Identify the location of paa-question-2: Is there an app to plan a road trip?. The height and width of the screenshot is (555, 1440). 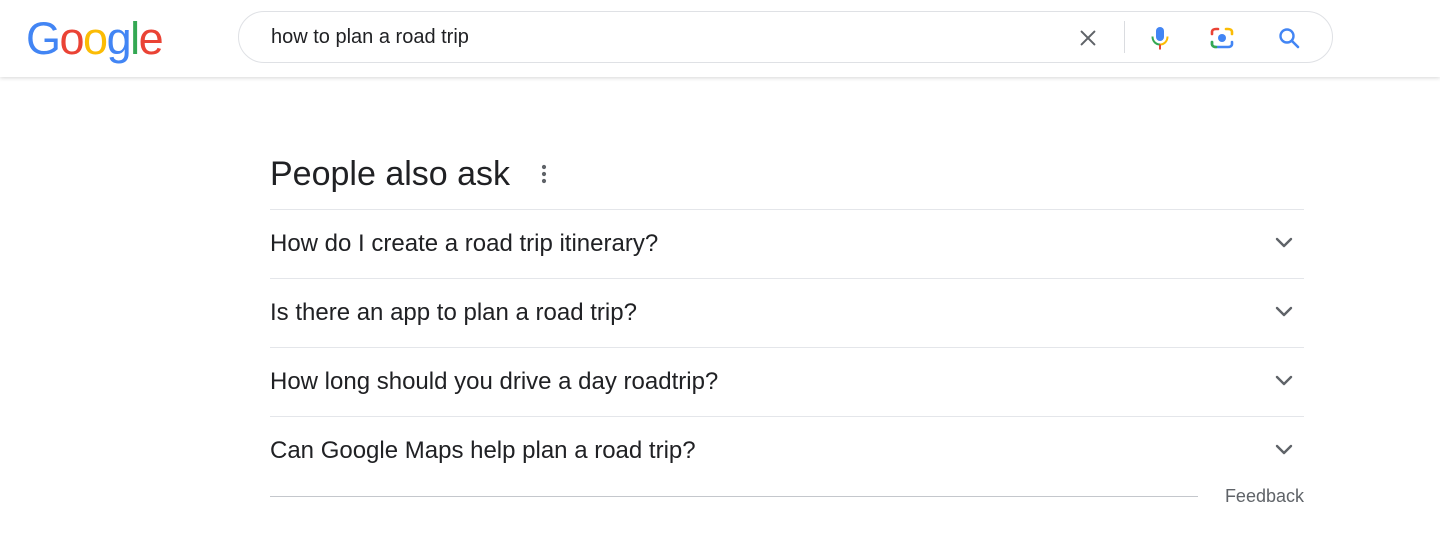
(787, 313).